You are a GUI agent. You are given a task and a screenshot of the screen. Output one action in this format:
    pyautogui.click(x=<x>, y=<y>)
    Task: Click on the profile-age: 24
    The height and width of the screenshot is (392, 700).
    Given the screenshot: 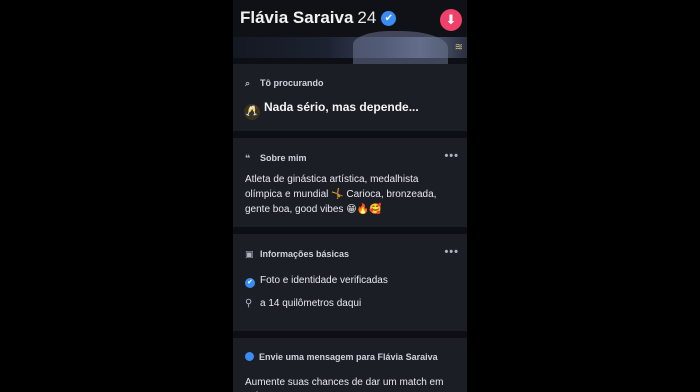 What is the action you would take?
    pyautogui.click(x=367, y=17)
    